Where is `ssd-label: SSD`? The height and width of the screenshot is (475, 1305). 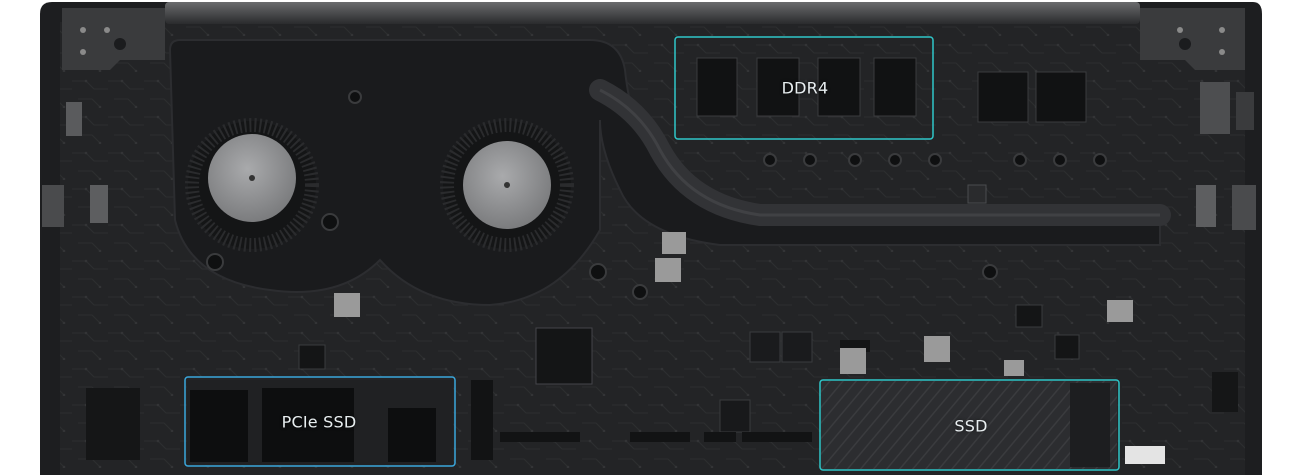
ssd-label: SSD is located at coordinates (971, 426).